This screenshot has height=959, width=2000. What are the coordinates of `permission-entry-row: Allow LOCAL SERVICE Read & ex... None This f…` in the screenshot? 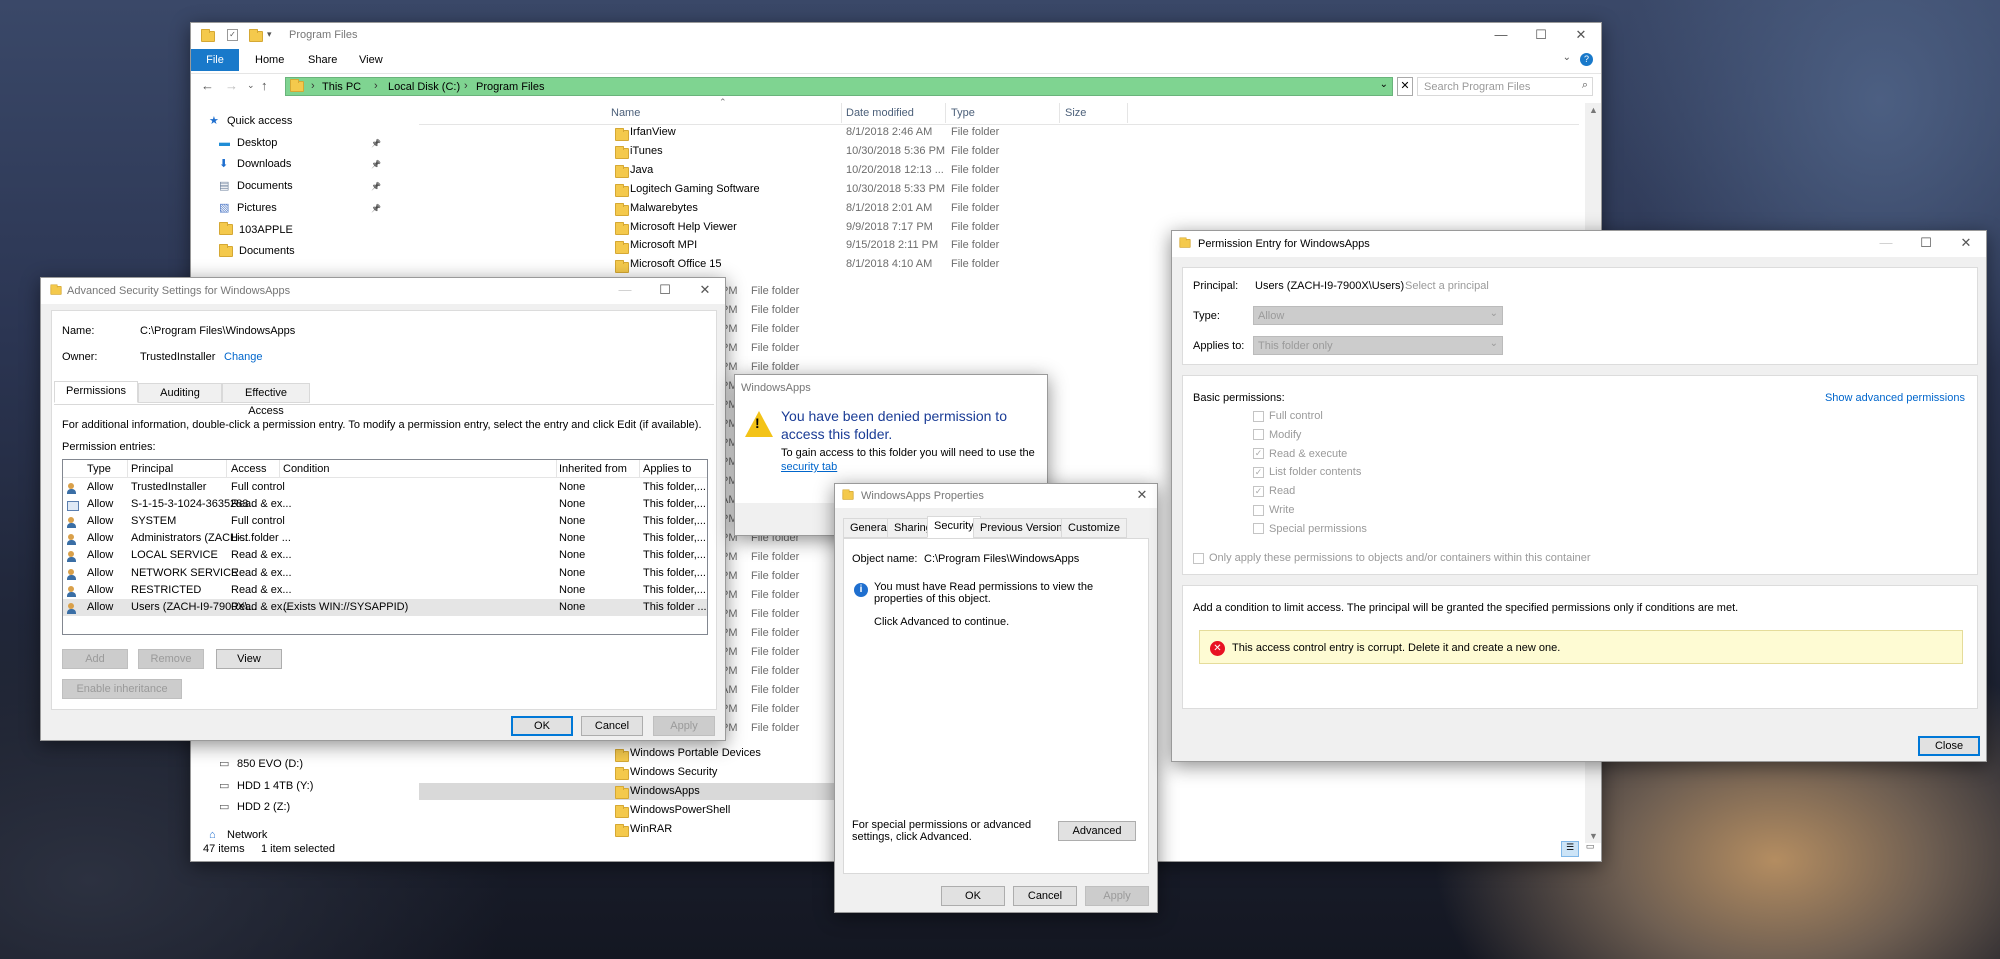 It's located at (385, 555).